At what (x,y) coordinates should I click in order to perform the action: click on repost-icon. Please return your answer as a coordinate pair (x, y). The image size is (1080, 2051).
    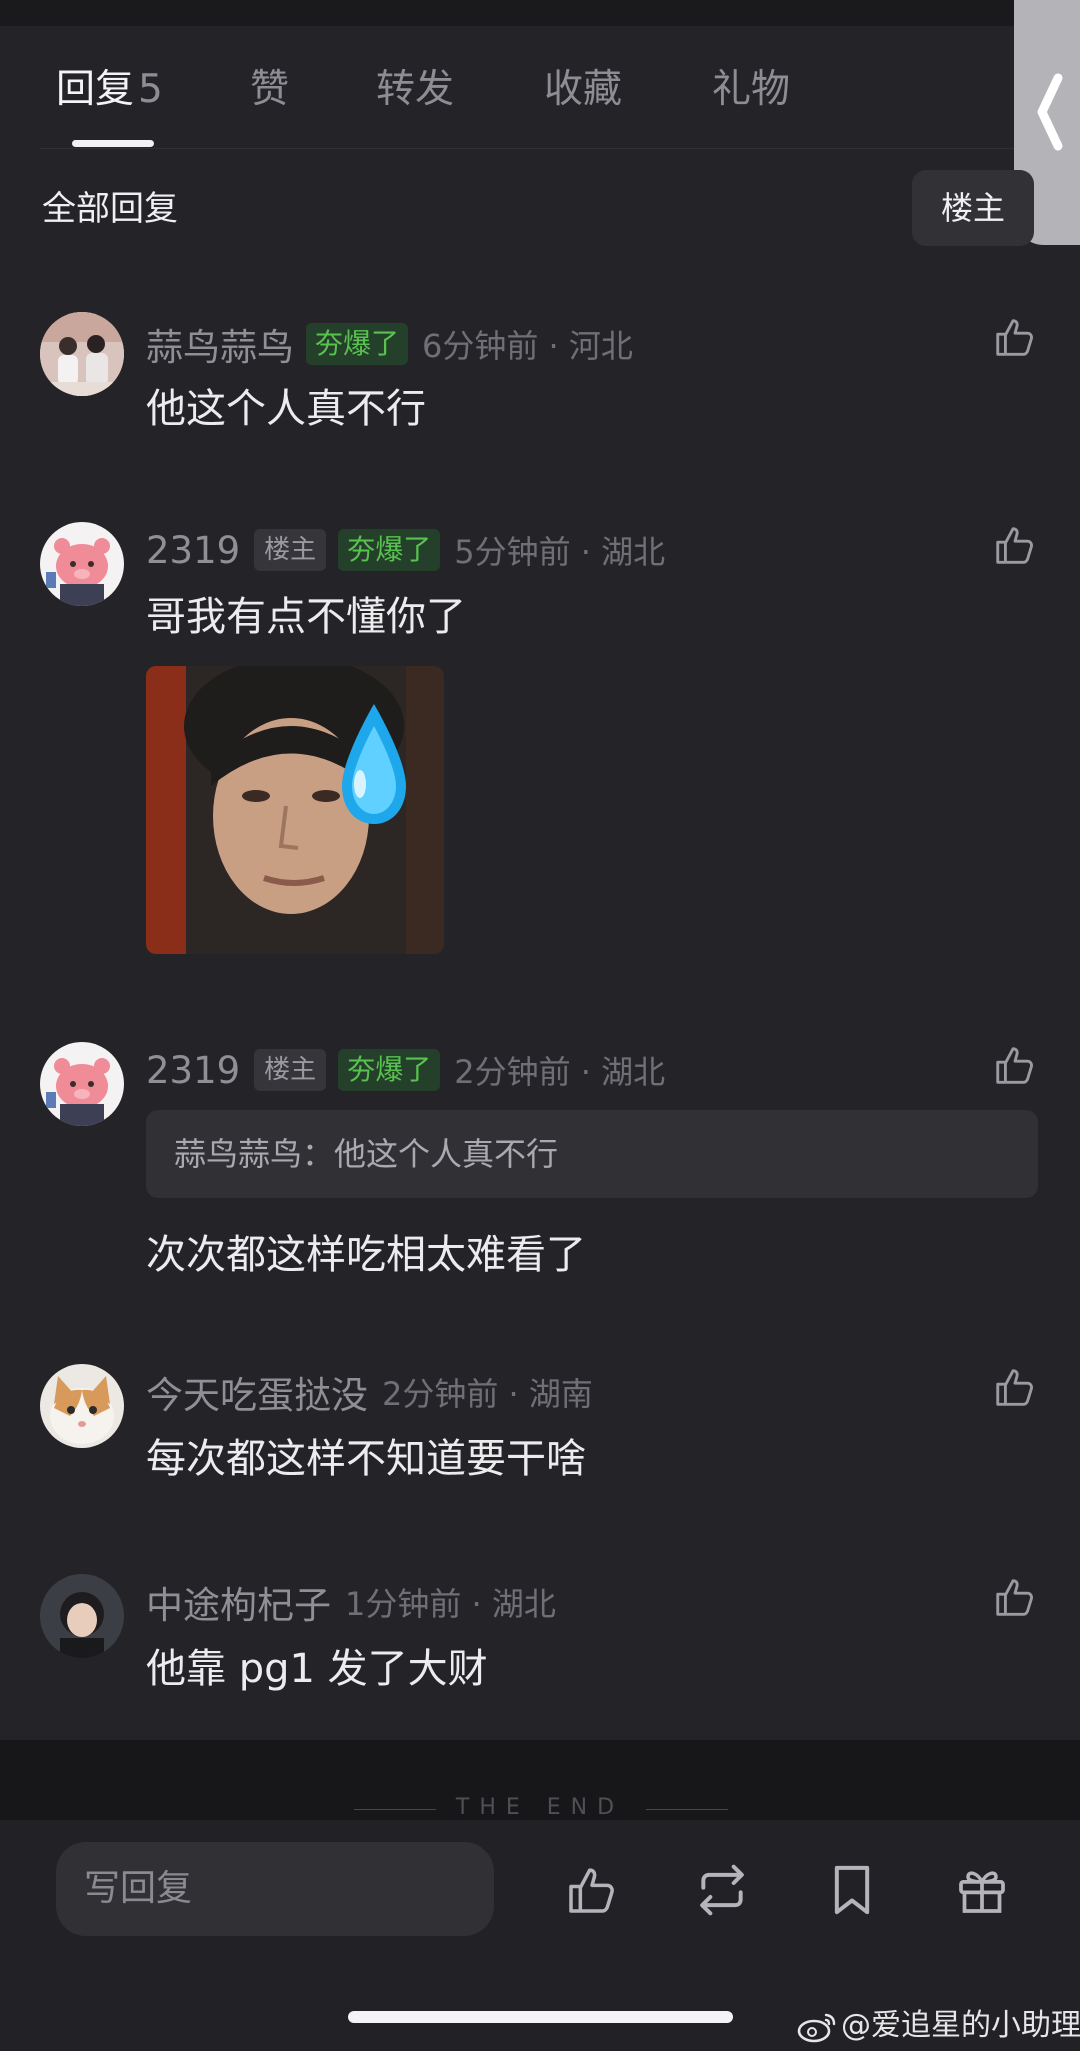
    Looking at the image, I should click on (722, 1890).